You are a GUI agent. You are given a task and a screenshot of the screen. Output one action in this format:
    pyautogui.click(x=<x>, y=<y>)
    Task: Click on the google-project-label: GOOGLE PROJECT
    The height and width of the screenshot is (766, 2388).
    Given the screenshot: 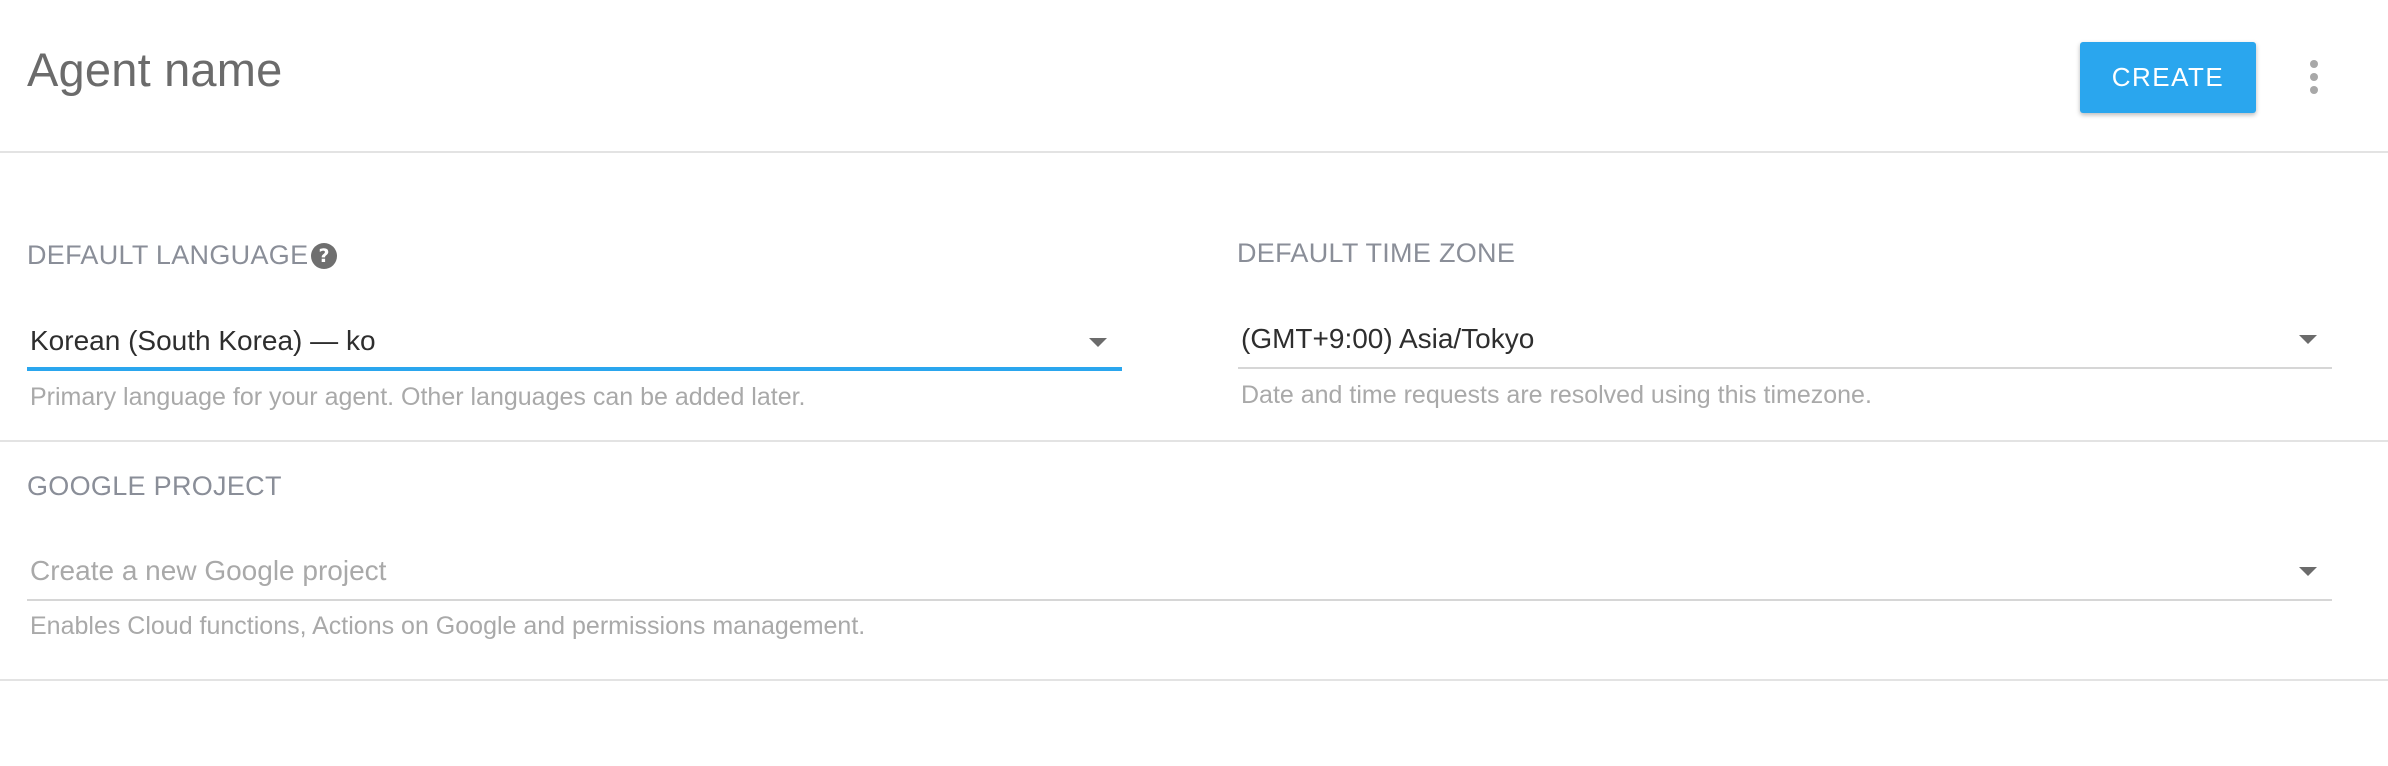 What is the action you would take?
    pyautogui.click(x=154, y=486)
    